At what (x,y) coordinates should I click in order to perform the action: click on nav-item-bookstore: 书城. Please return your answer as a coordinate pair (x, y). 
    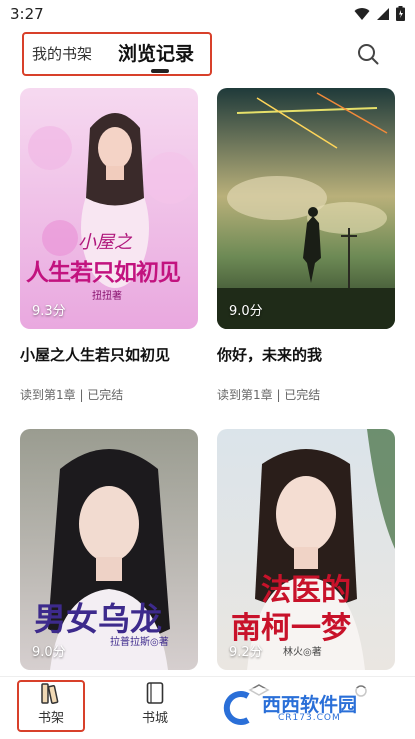
    Looking at the image, I should click on (155, 703).